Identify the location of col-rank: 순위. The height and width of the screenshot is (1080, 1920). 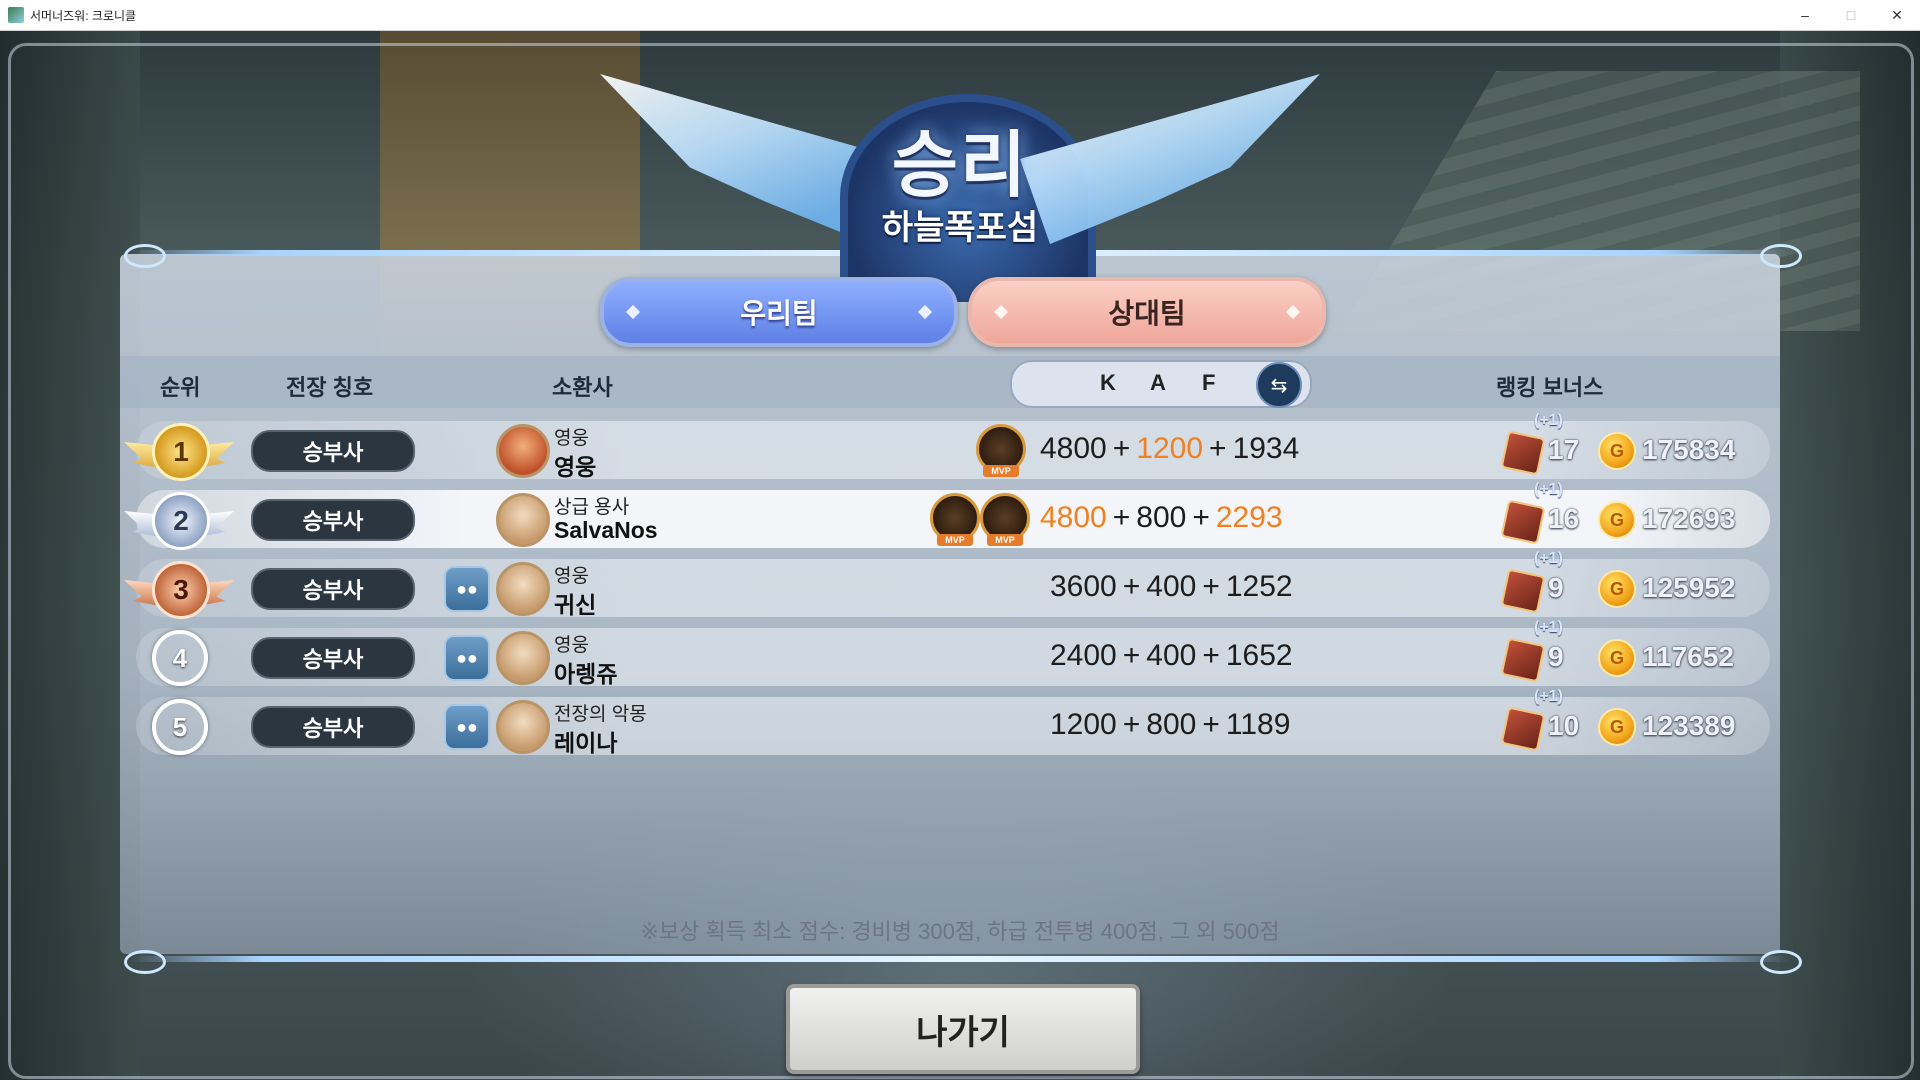
(180, 387).